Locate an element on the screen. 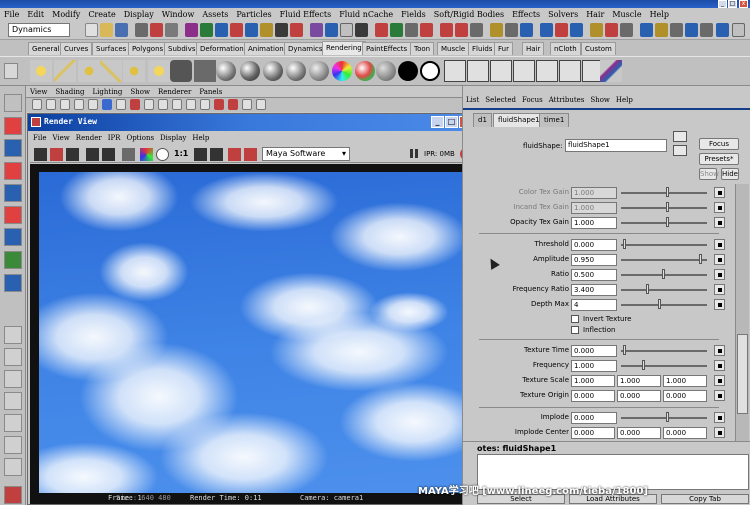 This screenshot has height=505, width=750. attribute-menu-item: List is located at coordinates (472, 101).